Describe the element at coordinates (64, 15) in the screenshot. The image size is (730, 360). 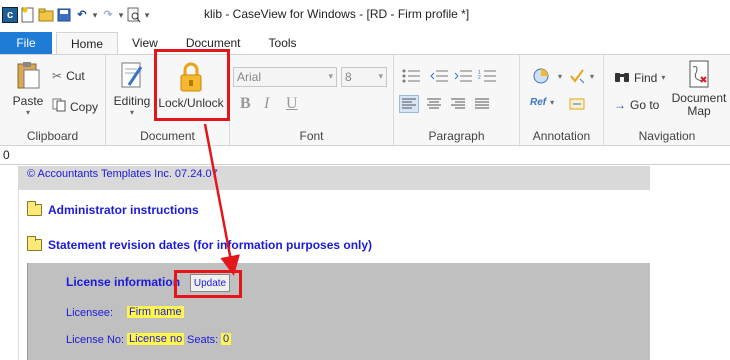
I see `save-icon` at that location.